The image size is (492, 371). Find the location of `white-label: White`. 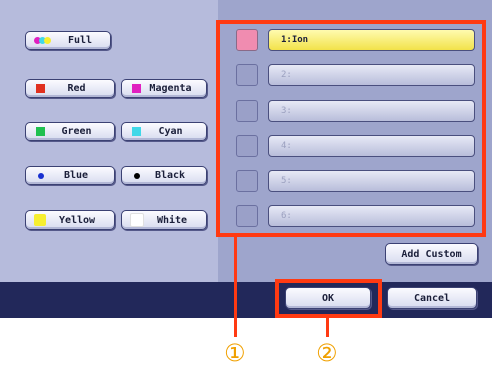

white-label: White is located at coordinates (172, 220).